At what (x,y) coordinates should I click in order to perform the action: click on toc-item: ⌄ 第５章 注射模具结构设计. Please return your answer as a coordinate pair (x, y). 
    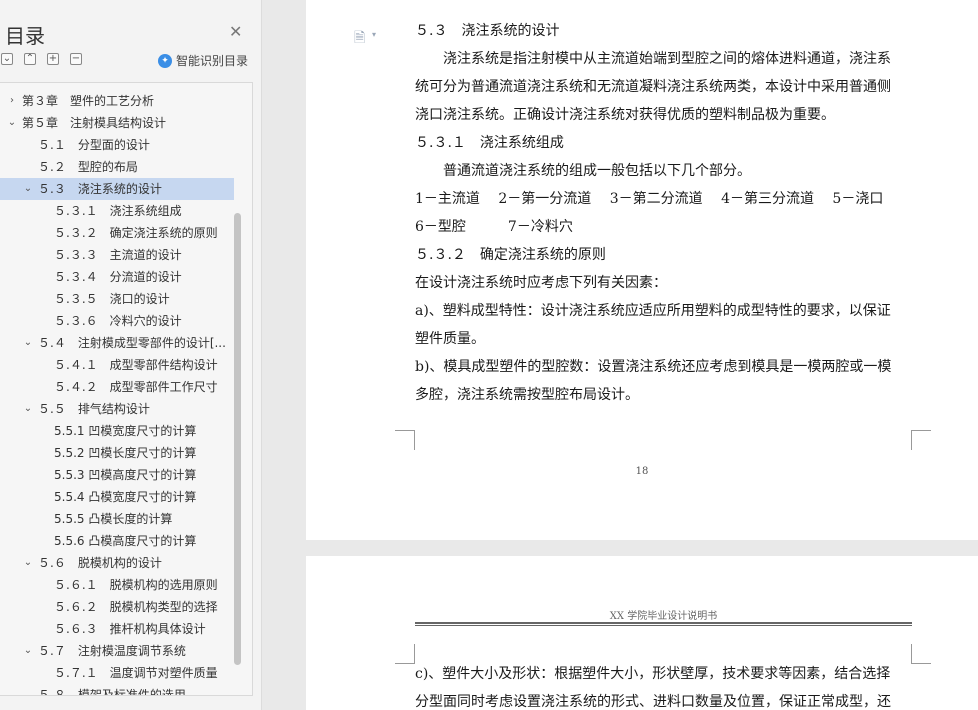
    Looking at the image, I should click on (117, 123).